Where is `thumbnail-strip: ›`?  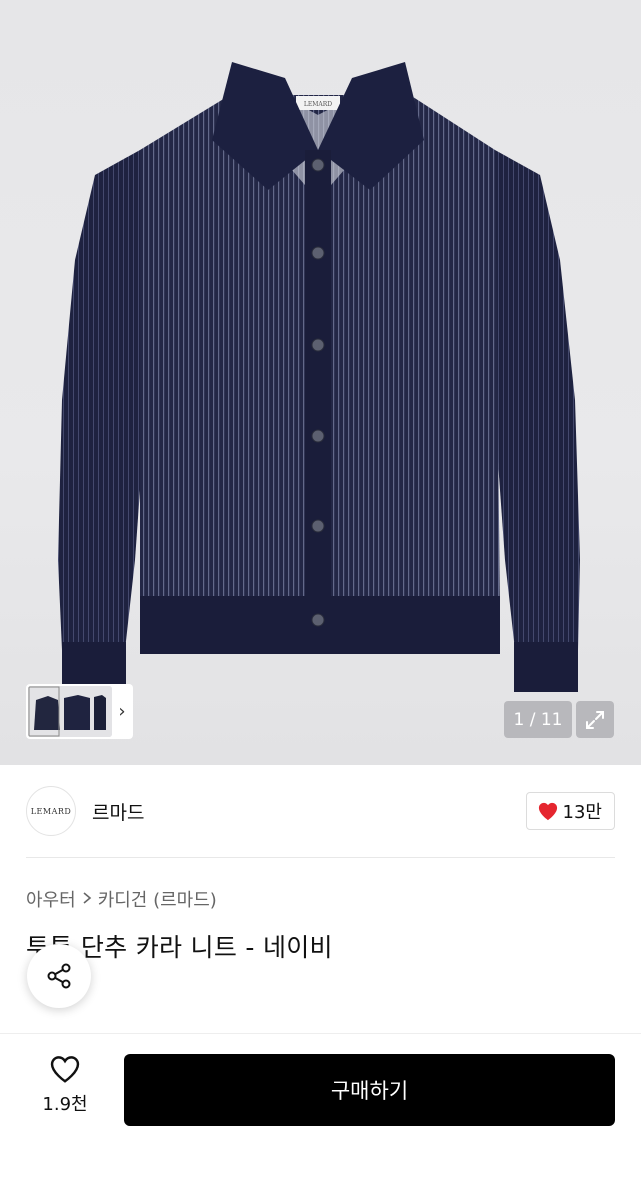
thumbnail-strip: › is located at coordinates (79, 711).